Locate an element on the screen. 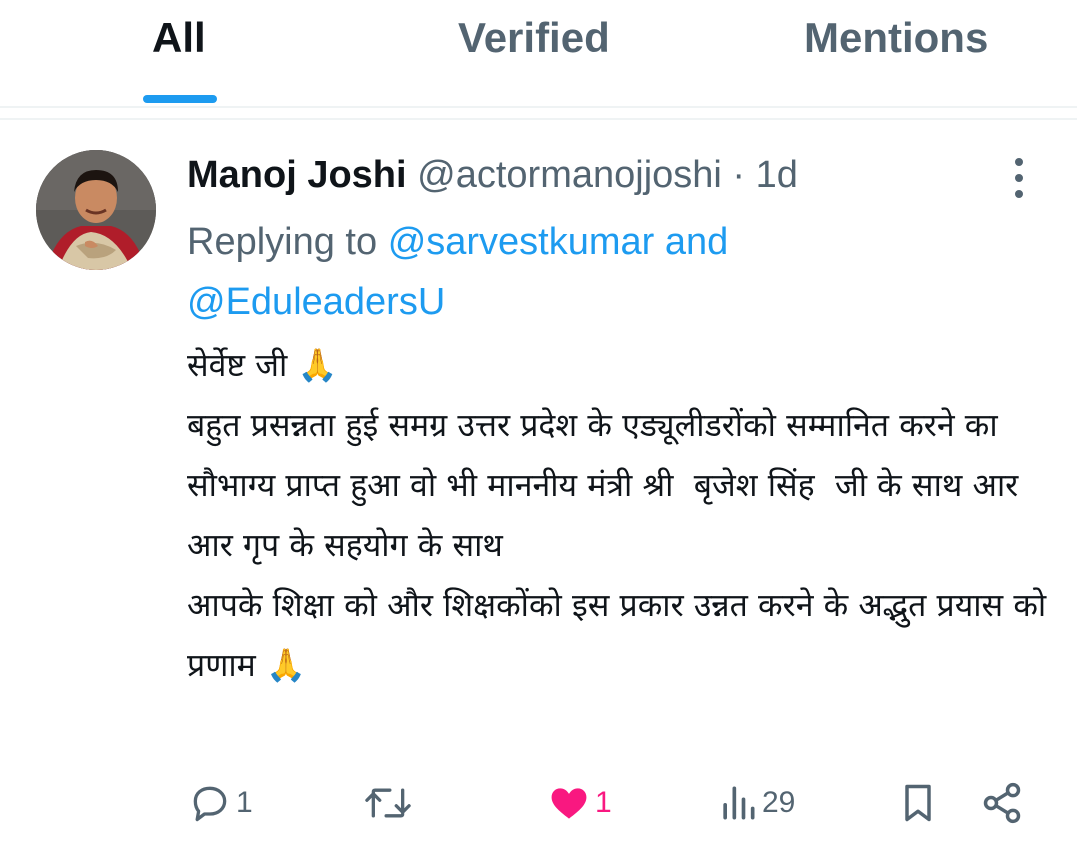 The image size is (1077, 862). retweet-icon is located at coordinates (388, 803).